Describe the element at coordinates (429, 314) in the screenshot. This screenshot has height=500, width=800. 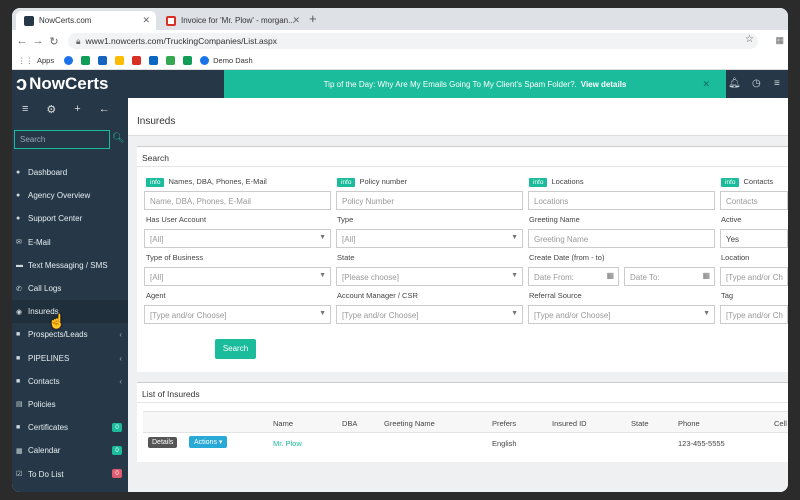
I see `account-manager-select: [Type and/or Choose] ▼` at that location.